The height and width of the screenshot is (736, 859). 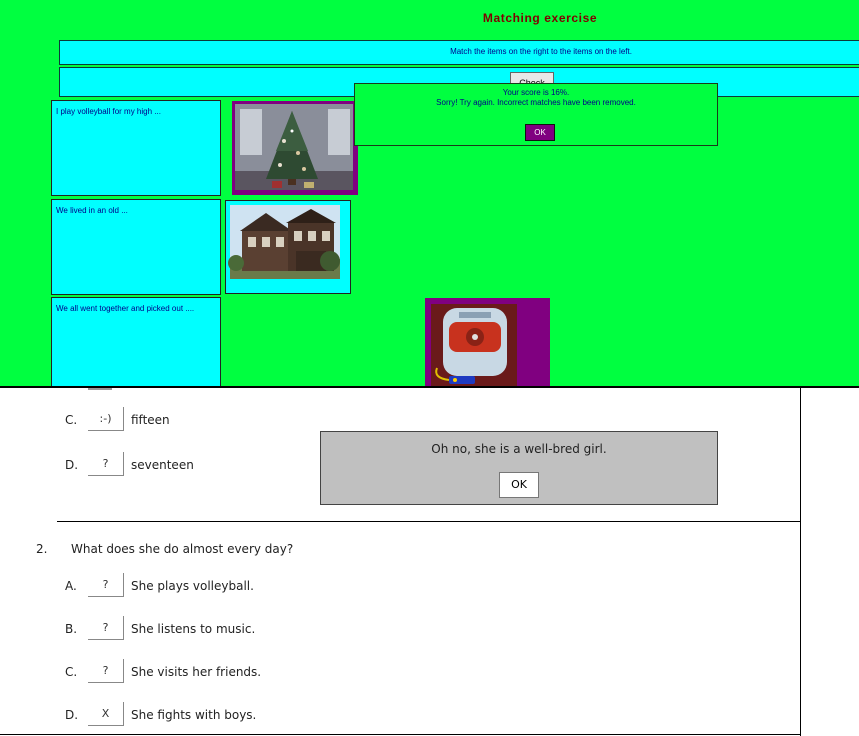 What do you see at coordinates (519, 468) in the screenshot?
I see `feedback-box: Oh no, she is a well-bred girl. OK` at bounding box center [519, 468].